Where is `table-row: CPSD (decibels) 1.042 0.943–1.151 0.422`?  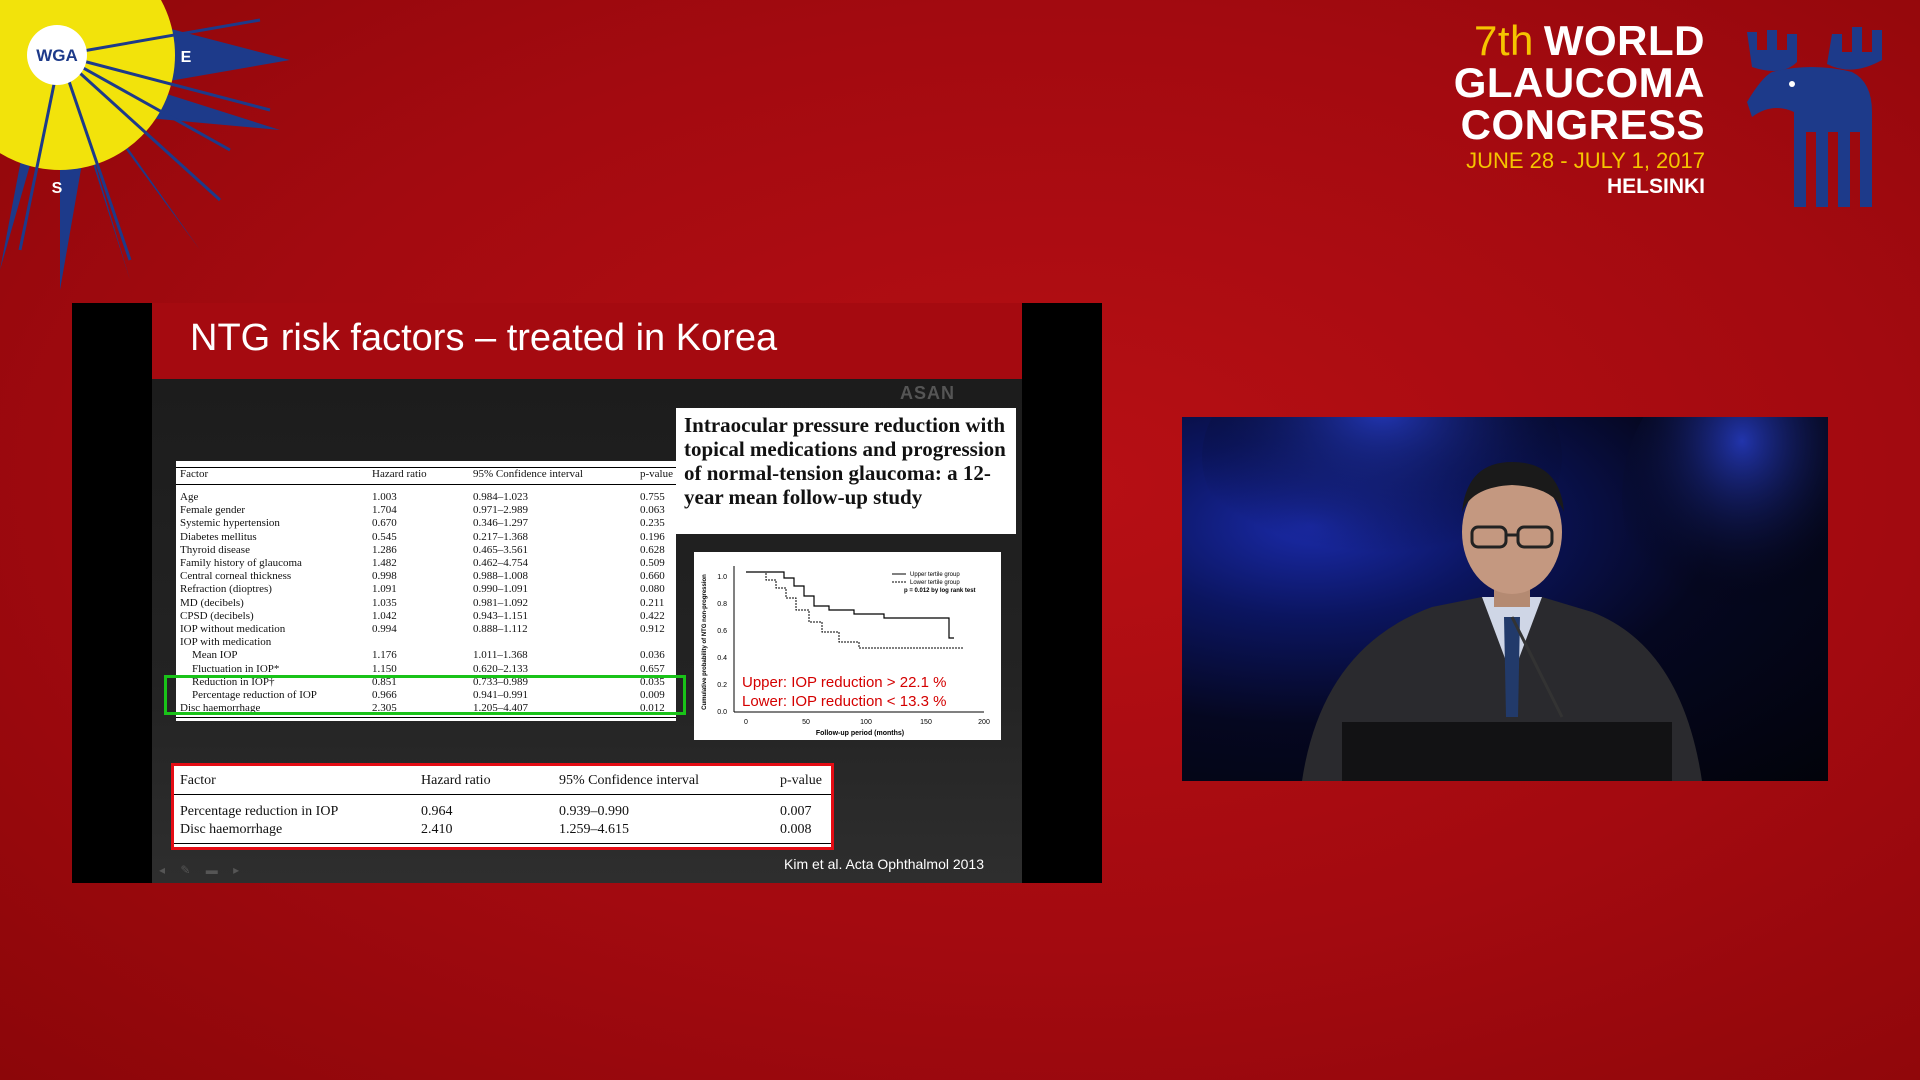 table-row: CPSD (decibels) 1.042 0.943–1.151 0.422 is located at coordinates (422, 615).